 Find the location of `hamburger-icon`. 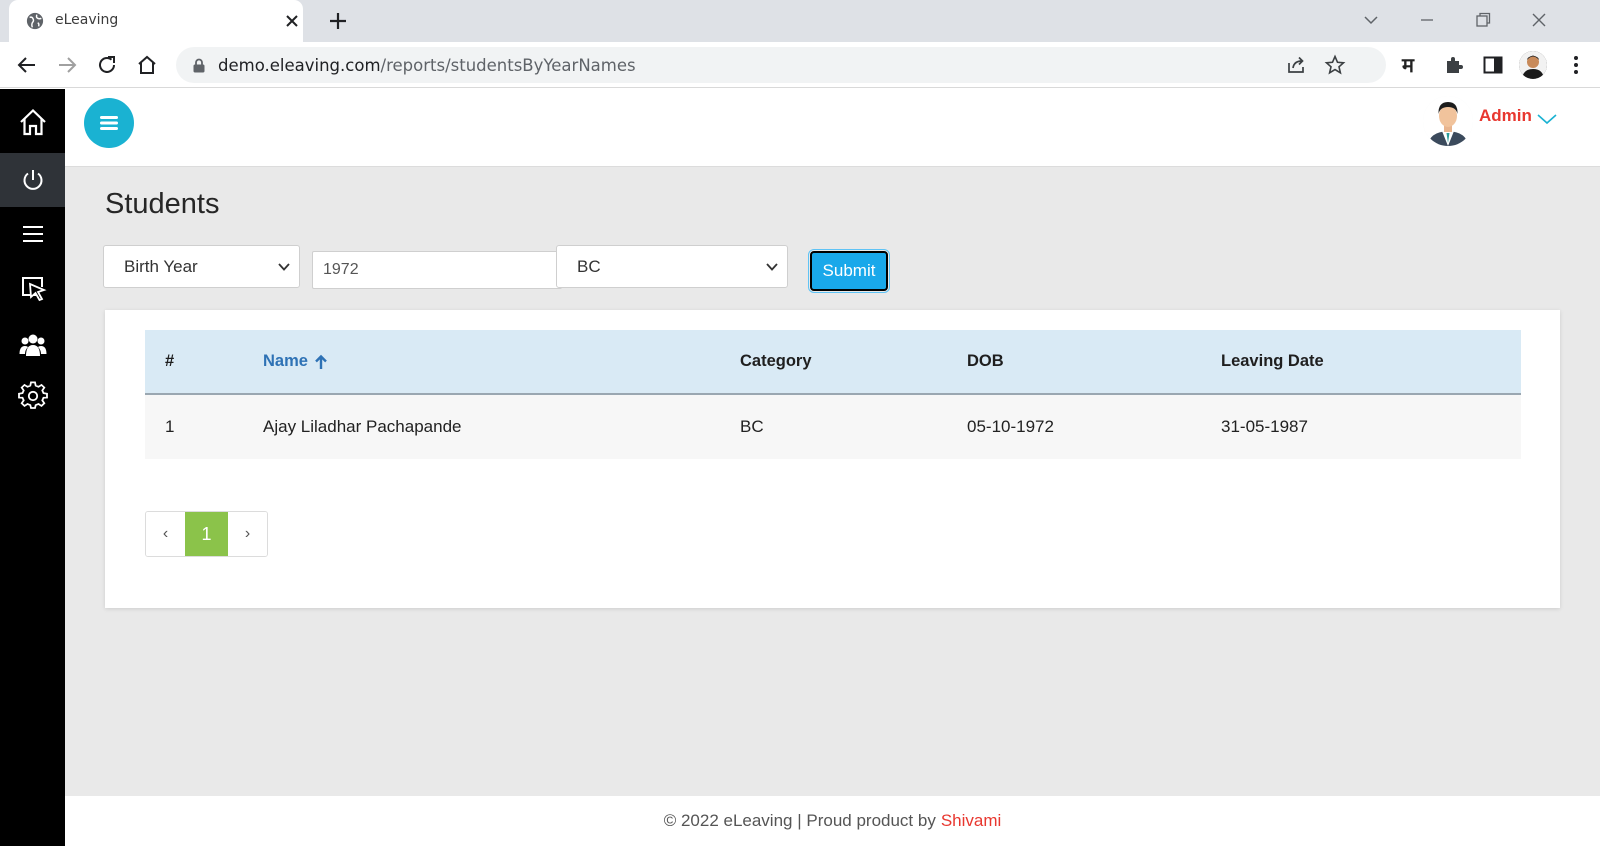

hamburger-icon is located at coordinates (109, 123).